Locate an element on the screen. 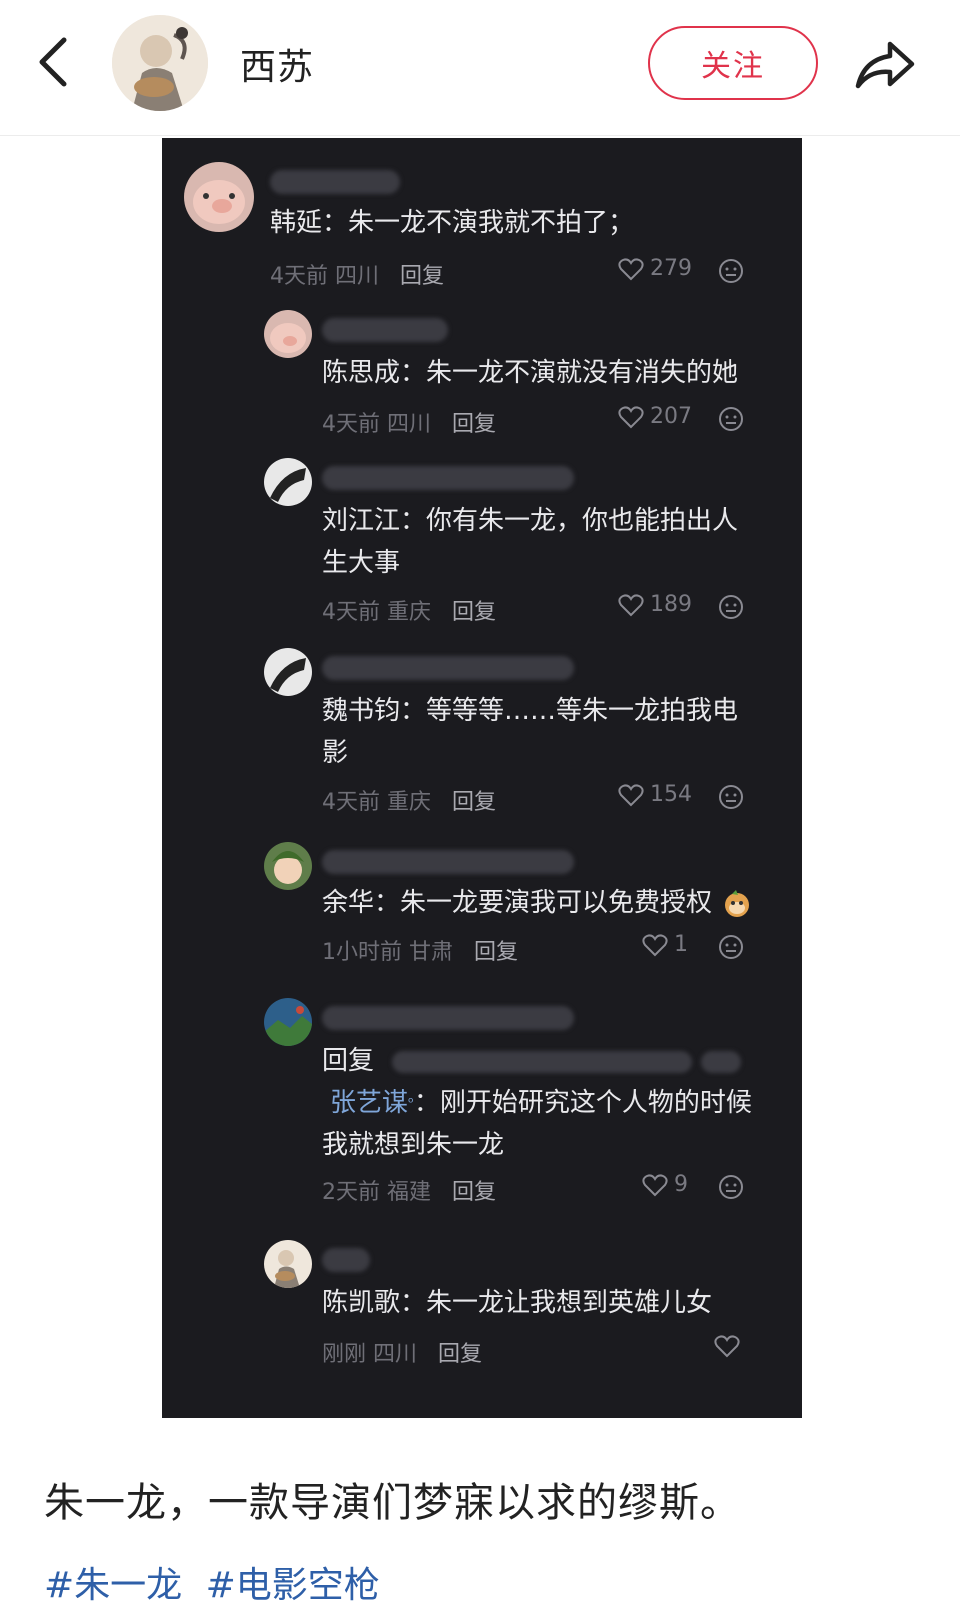  comment-meta: 2天前 福建 回复 is located at coordinates (409, 1190).